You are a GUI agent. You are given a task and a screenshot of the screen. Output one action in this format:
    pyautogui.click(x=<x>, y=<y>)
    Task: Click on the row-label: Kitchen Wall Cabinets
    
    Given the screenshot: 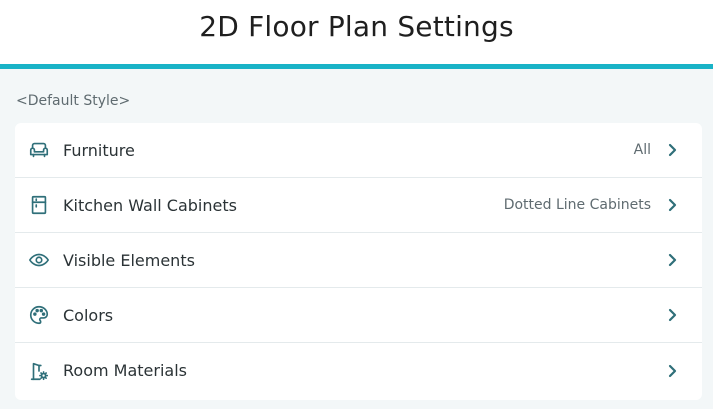 What is the action you would take?
    pyautogui.click(x=150, y=205)
    